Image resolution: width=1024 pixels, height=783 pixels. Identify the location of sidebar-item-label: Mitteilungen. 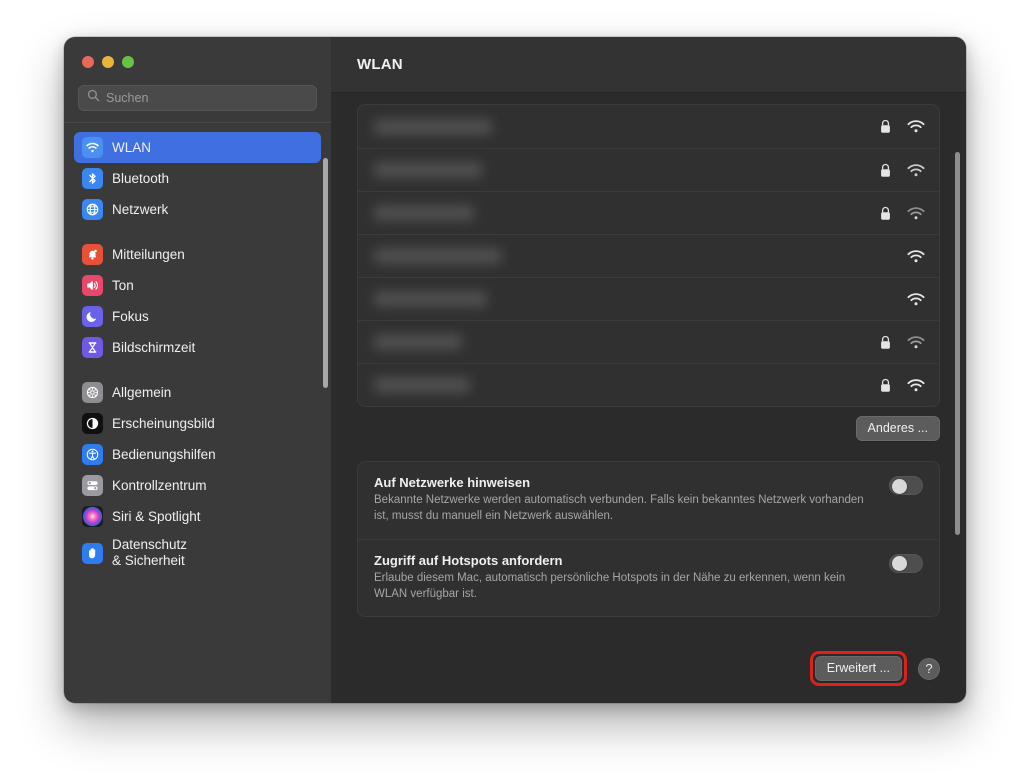
(148, 254).